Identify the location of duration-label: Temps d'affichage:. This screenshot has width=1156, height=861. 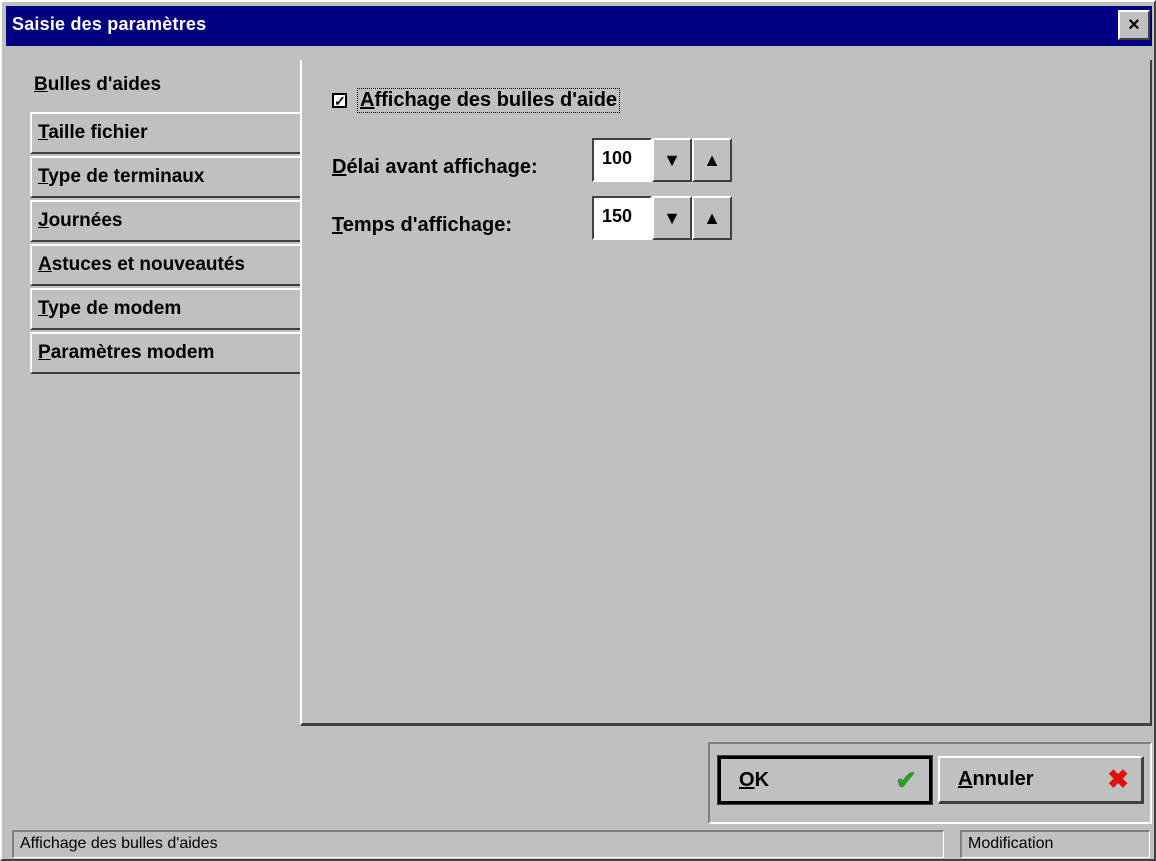
(422, 225).